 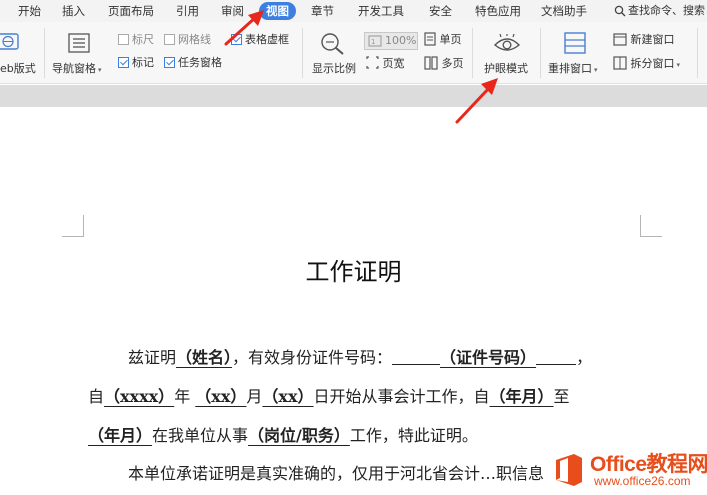 I want to click on svg-text: 1, so click(x=373, y=42).